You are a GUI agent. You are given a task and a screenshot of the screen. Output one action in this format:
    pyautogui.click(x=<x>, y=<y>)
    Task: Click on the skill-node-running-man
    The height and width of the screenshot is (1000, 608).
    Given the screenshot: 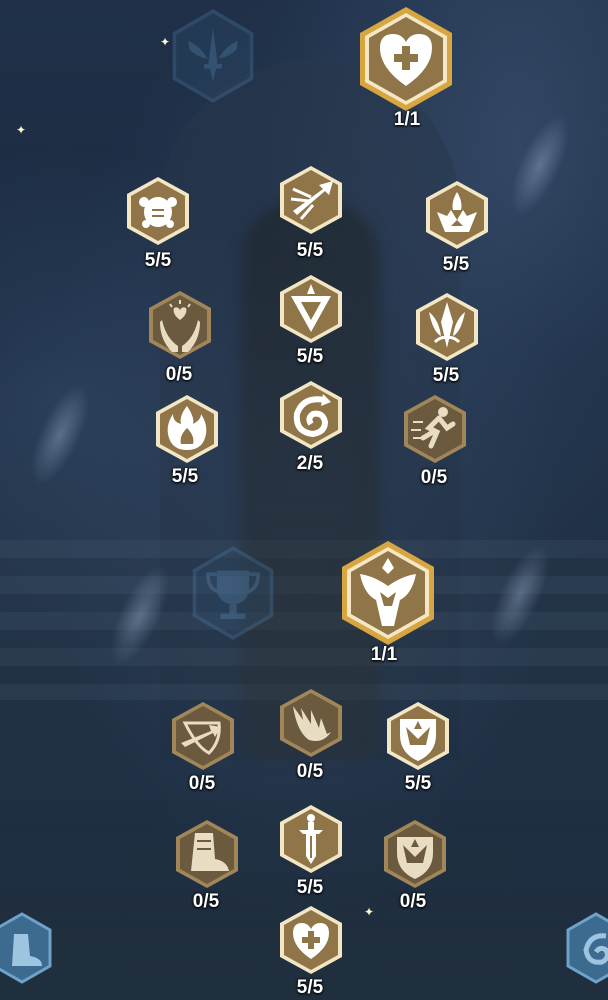 What is the action you would take?
    pyautogui.click(x=435, y=429)
    